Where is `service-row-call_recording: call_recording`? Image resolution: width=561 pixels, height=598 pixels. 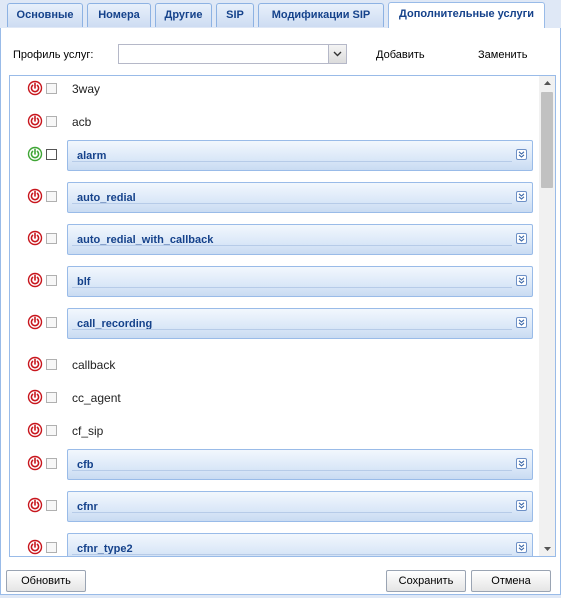
service-row-call_recording: call_recording is located at coordinates (274, 331).